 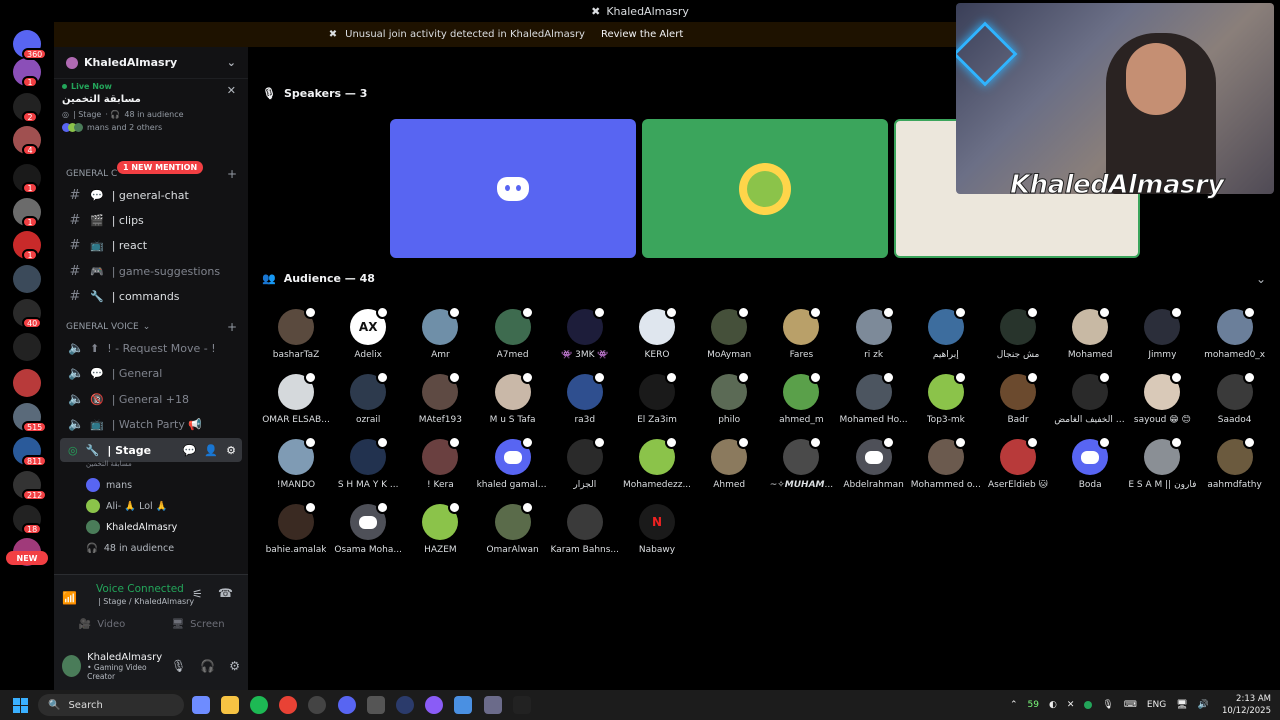 What do you see at coordinates (296, 468) in the screenshot?
I see `audience-member: !MANDO` at bounding box center [296, 468].